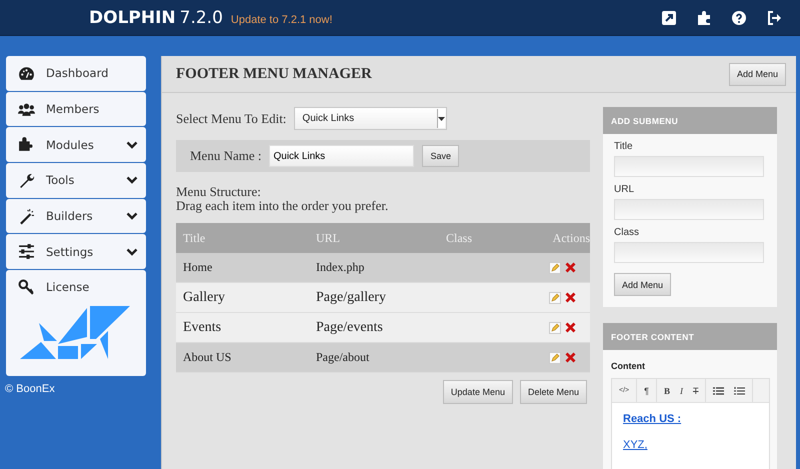 The width and height of the screenshot is (800, 469). I want to click on sidebar-item: Members, so click(76, 109).